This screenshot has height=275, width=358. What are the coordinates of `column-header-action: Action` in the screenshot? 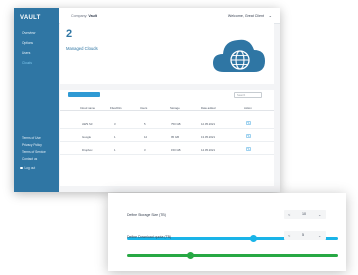 It's located at (248, 108).